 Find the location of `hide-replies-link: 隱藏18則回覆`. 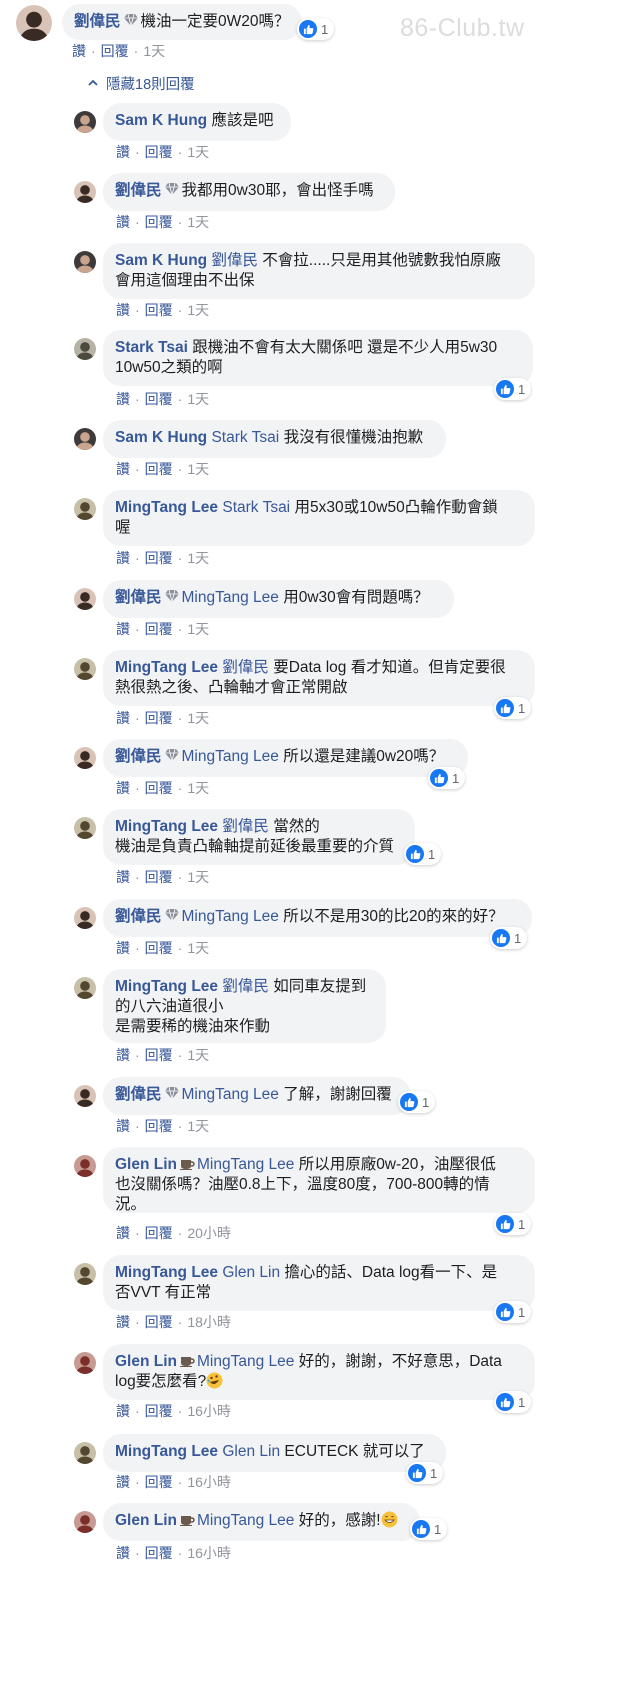

hide-replies-link: 隱藏18則回覆 is located at coordinates (141, 83).